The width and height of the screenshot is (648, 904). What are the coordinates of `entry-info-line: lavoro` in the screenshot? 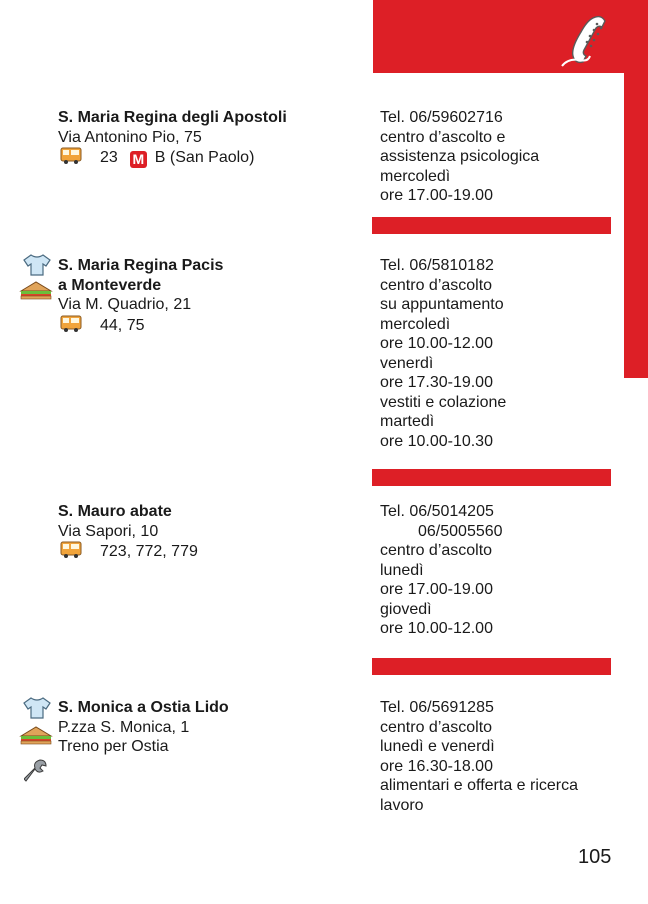 It's located at (402, 805).